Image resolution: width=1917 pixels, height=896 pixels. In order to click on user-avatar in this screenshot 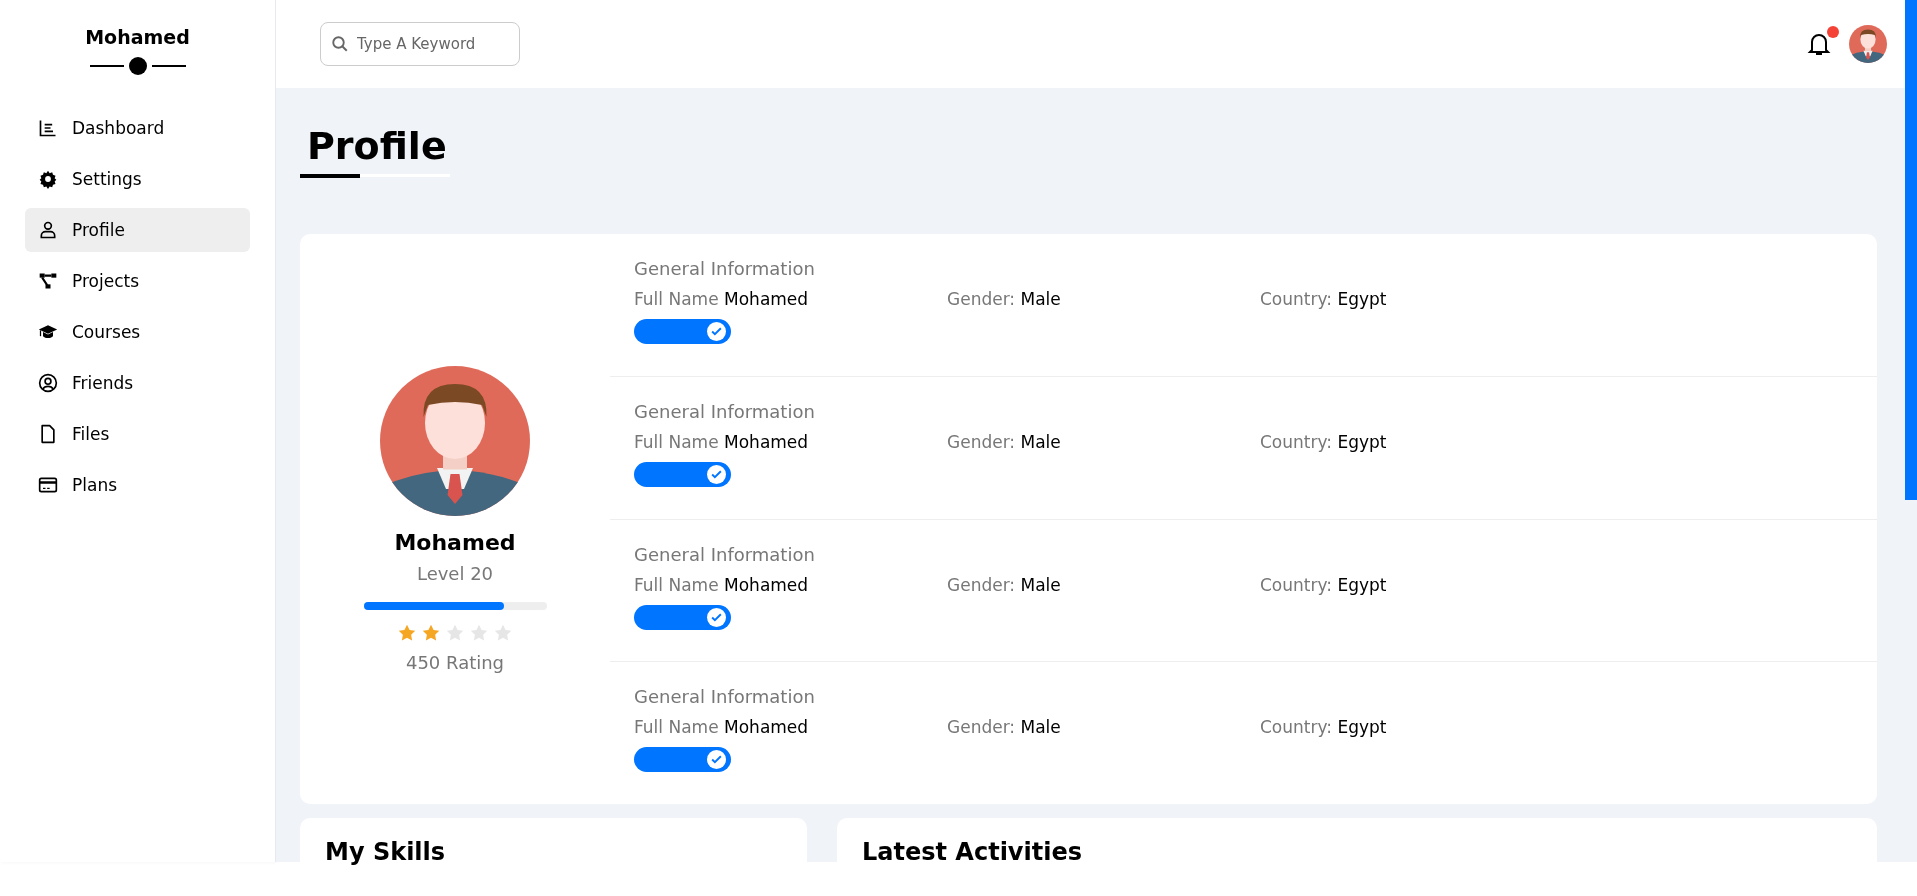, I will do `click(1868, 44)`.